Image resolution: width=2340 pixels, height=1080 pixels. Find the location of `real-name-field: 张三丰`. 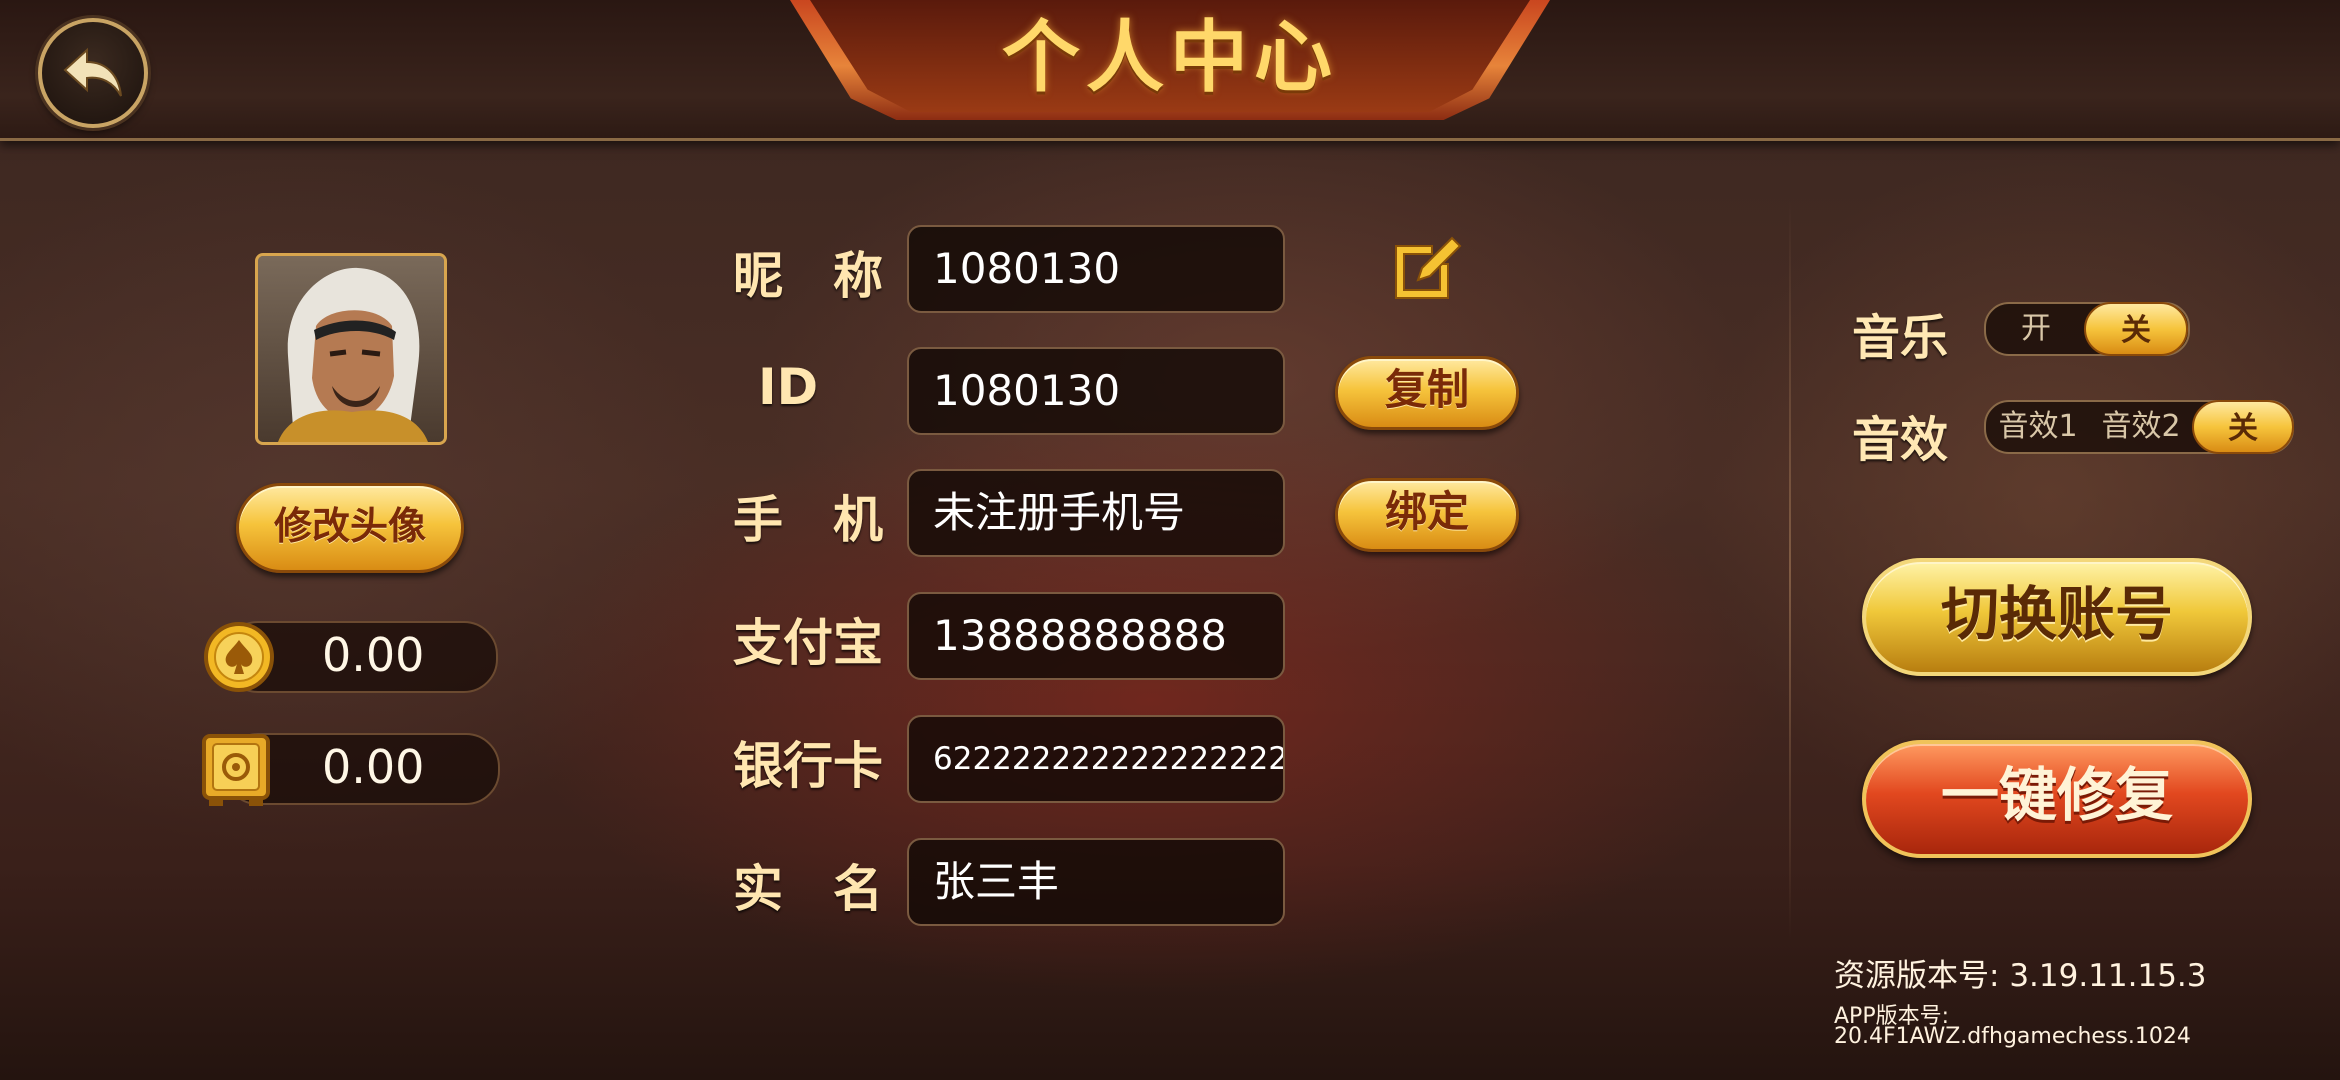

real-name-field: 张三丰 is located at coordinates (1096, 882).